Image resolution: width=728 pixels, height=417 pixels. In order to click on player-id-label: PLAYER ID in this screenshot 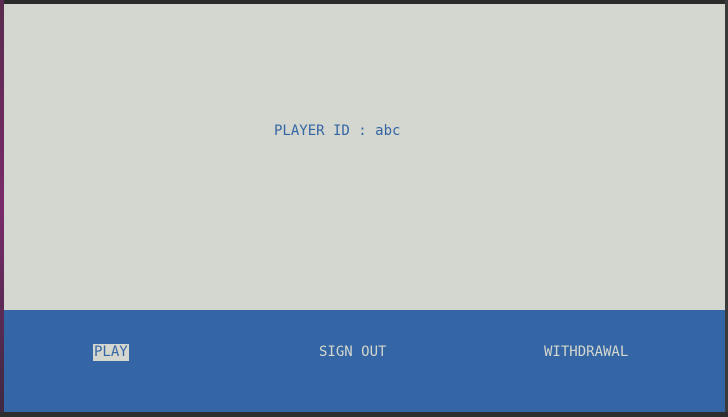, I will do `click(312, 131)`.